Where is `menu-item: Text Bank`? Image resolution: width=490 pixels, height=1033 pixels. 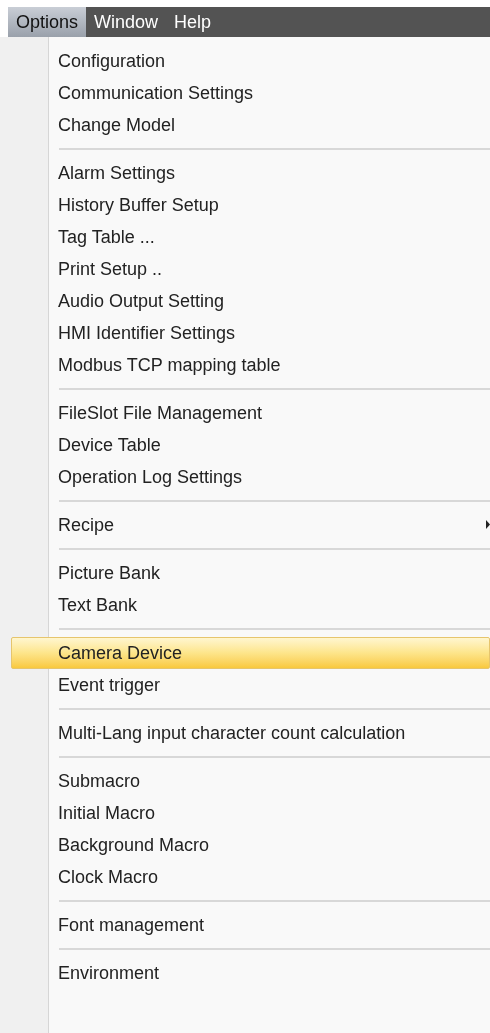
menu-item: Text Bank is located at coordinates (245, 605).